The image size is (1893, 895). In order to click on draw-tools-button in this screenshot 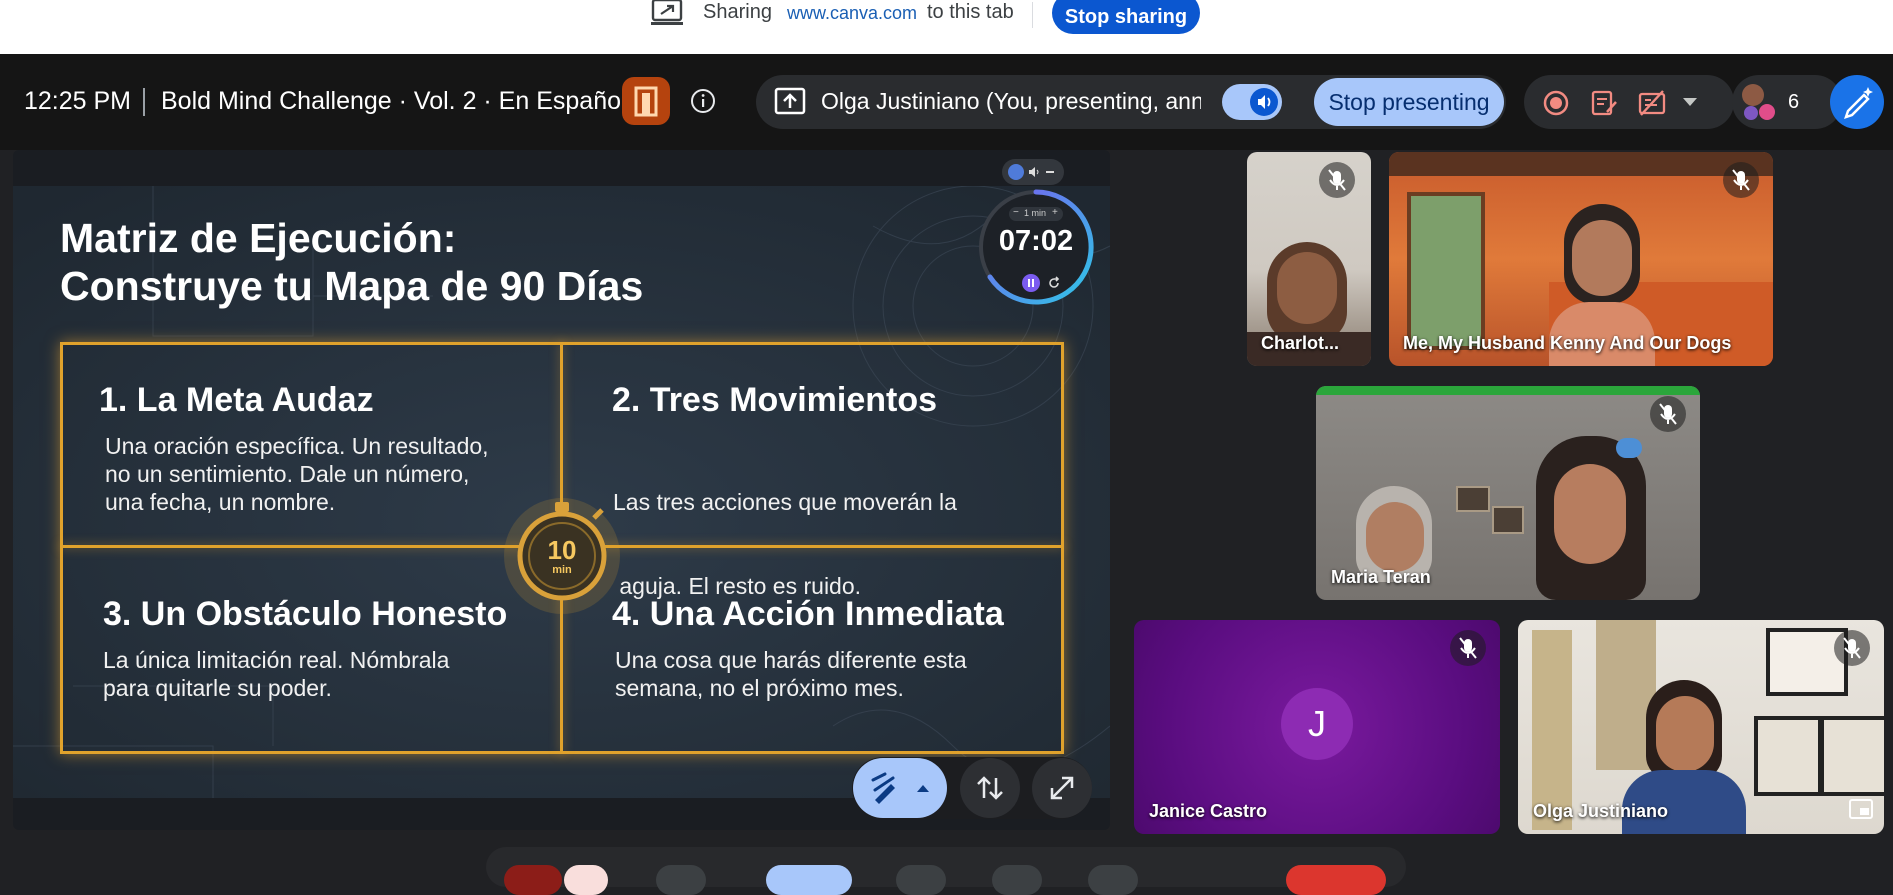, I will do `click(900, 788)`.